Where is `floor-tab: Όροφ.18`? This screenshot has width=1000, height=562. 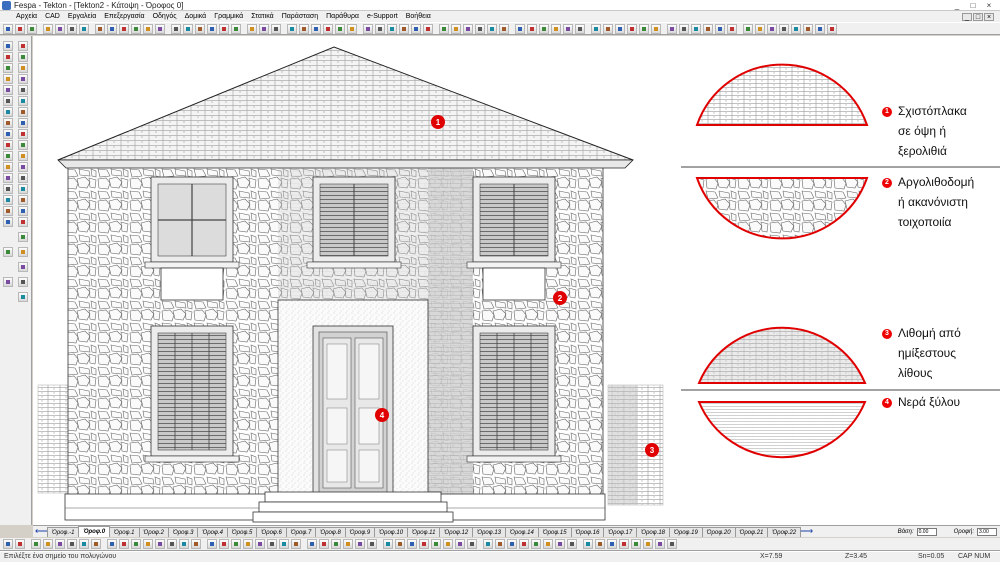 floor-tab: Όροφ.18 is located at coordinates (653, 532).